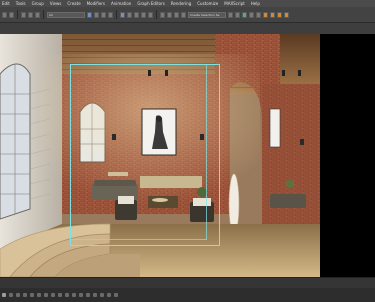  Describe the element at coordinates (4, 295) in the screenshot. I see `auto-key-icon` at that location.